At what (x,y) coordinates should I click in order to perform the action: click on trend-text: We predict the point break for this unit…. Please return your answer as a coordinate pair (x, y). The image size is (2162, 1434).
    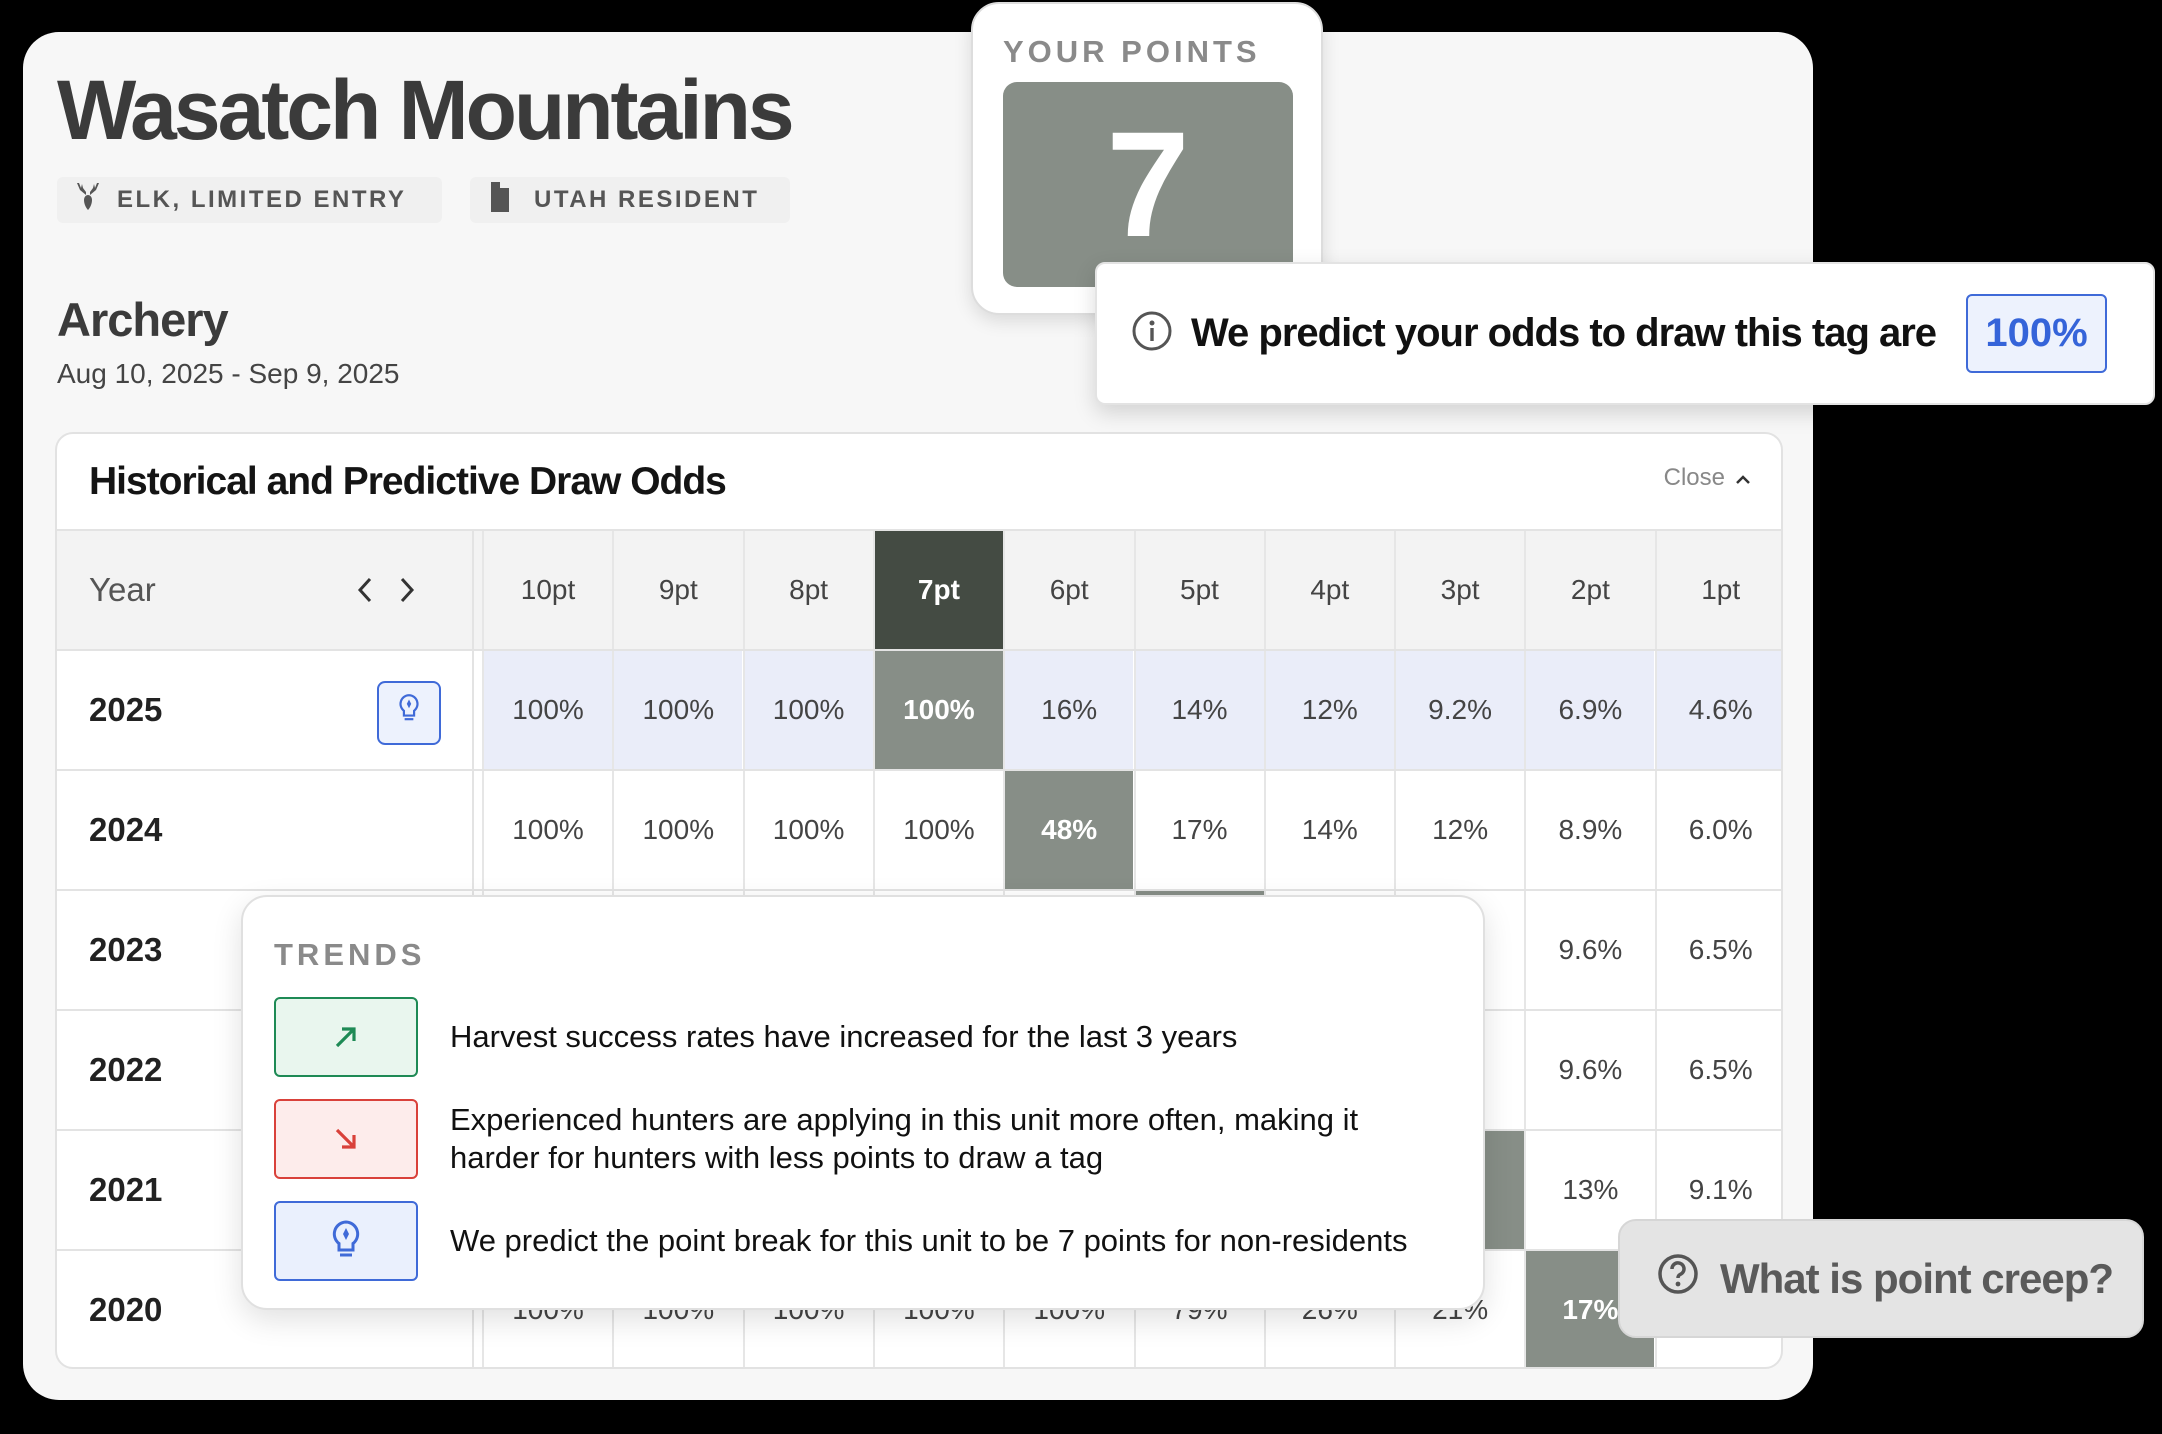
    Looking at the image, I should click on (929, 1240).